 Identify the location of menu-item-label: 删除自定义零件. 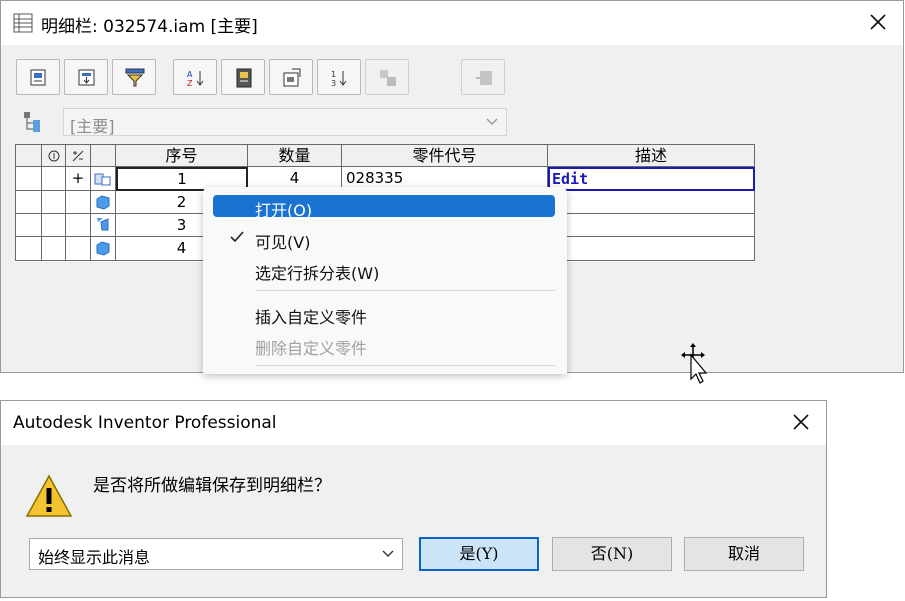
(311, 348).